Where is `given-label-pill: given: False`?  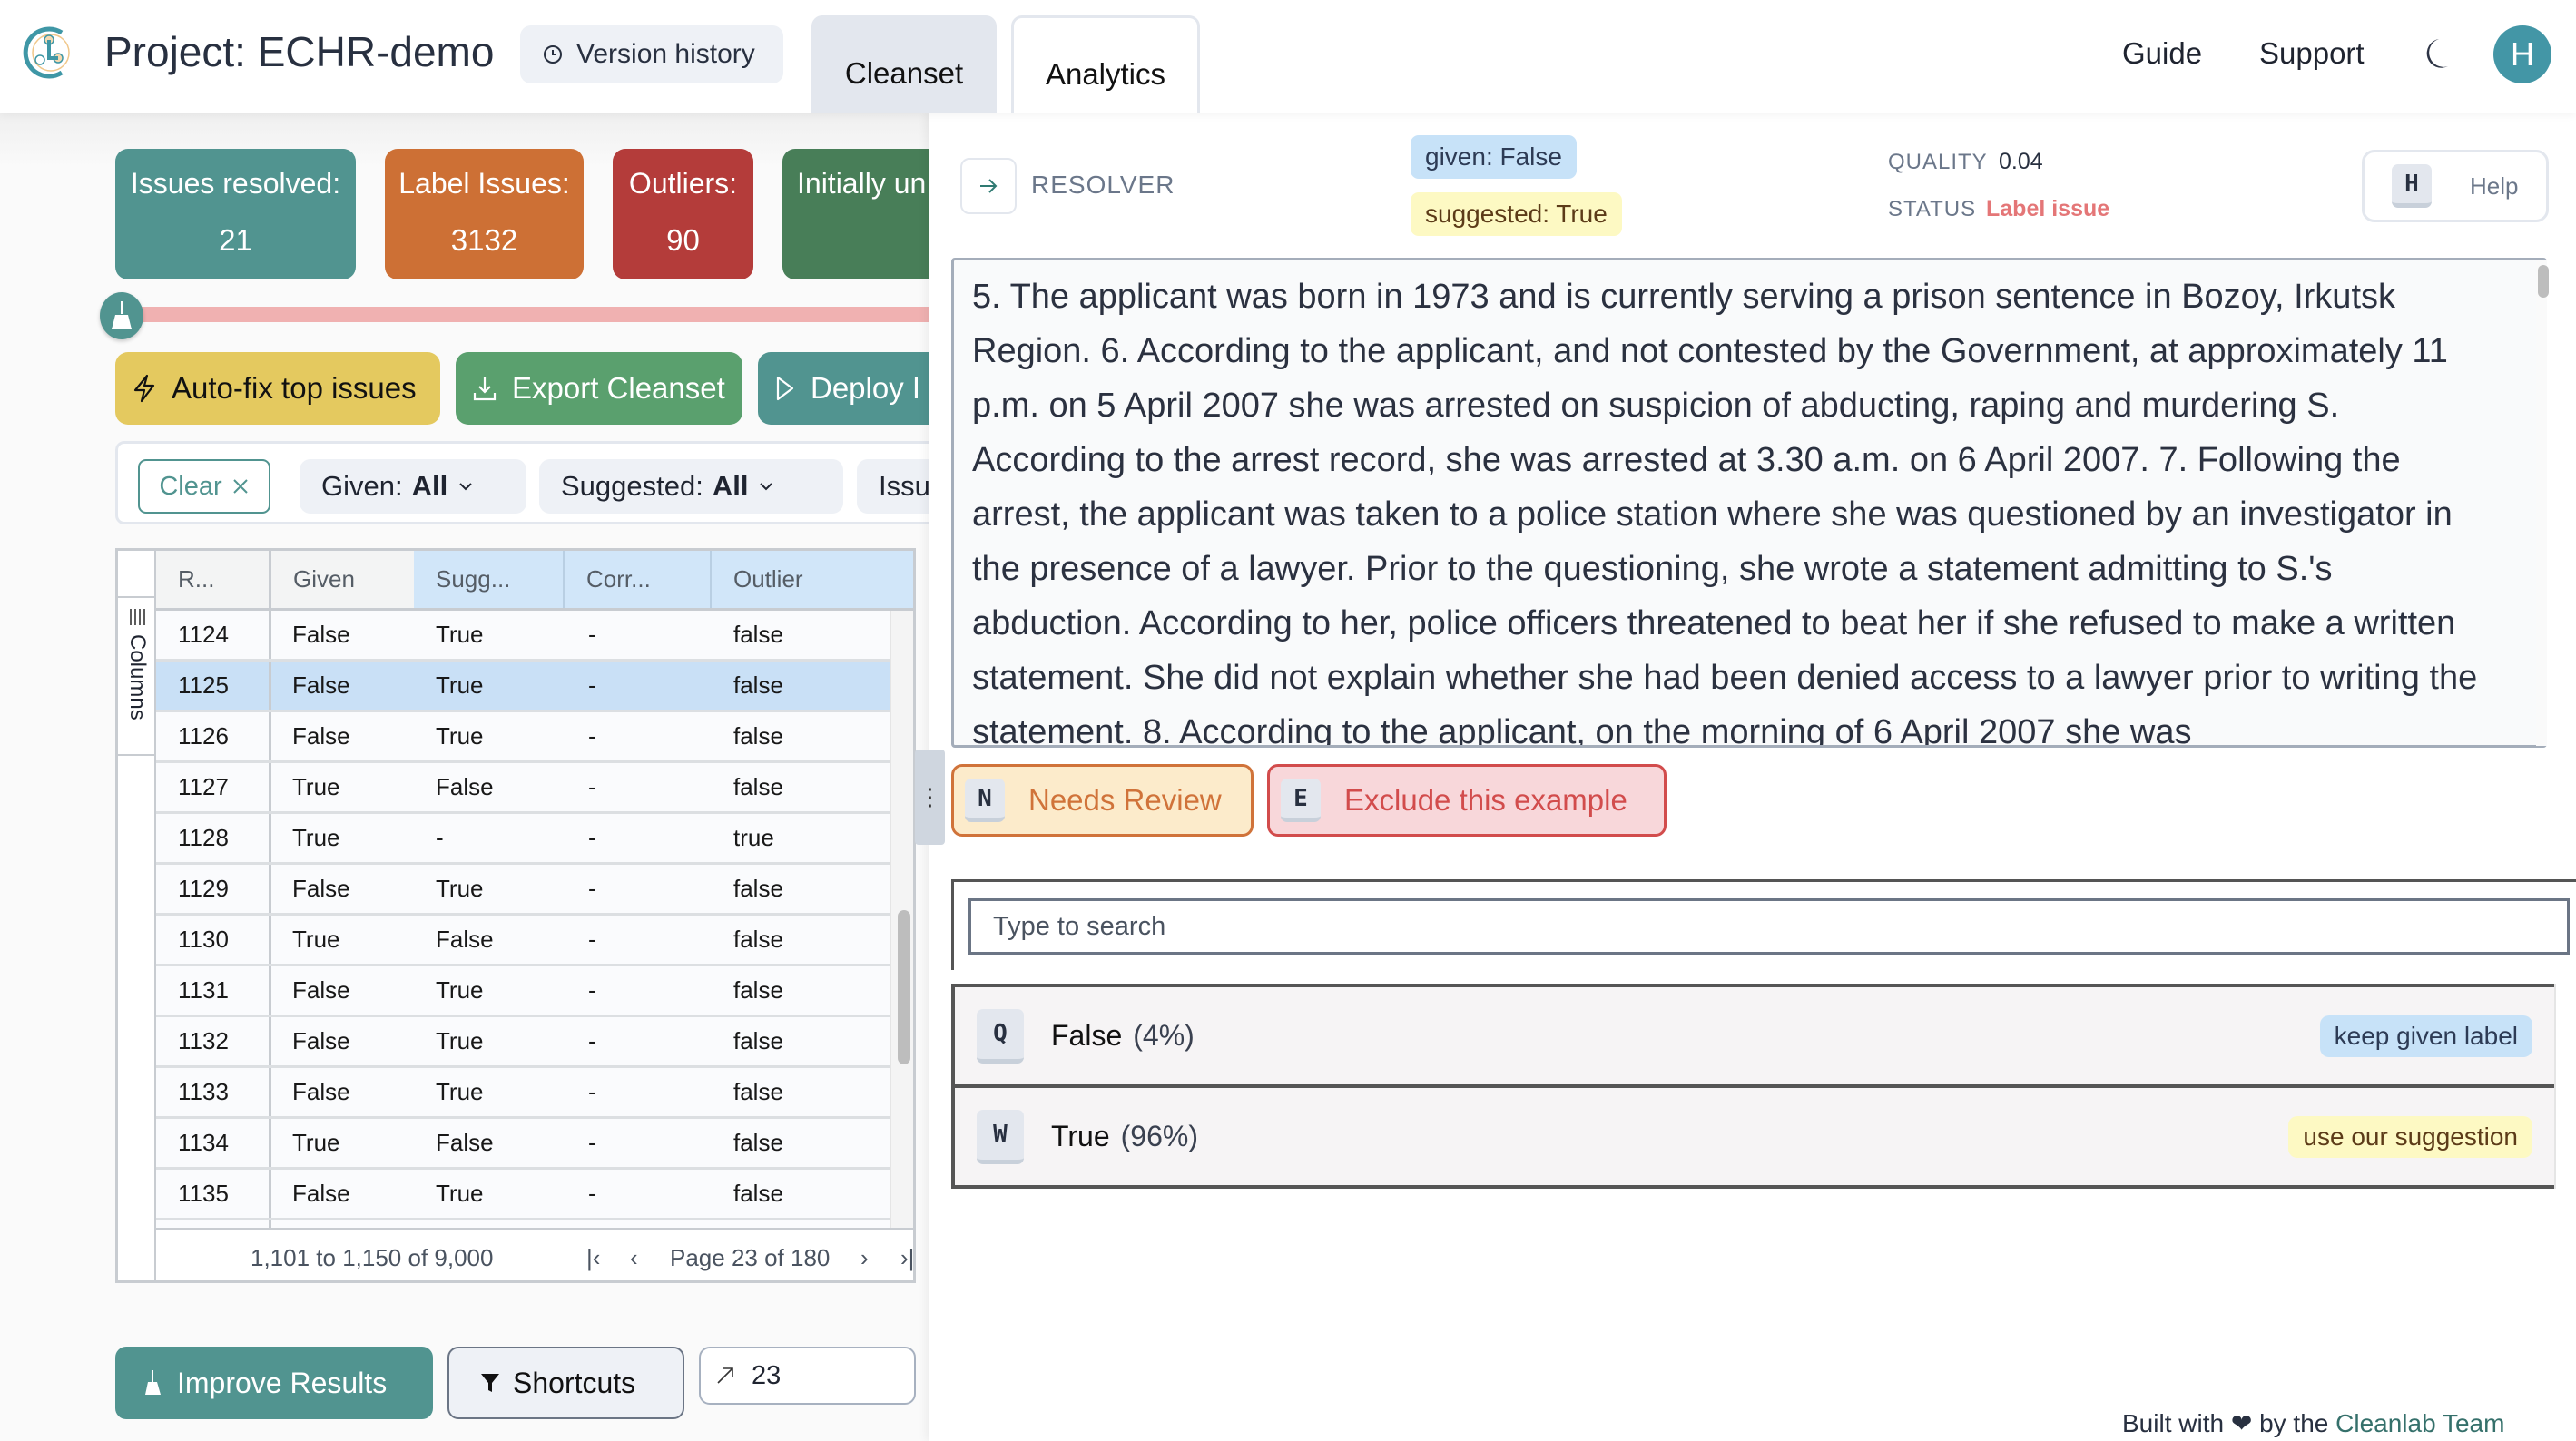
given-label-pill: given: False is located at coordinates (1494, 157).